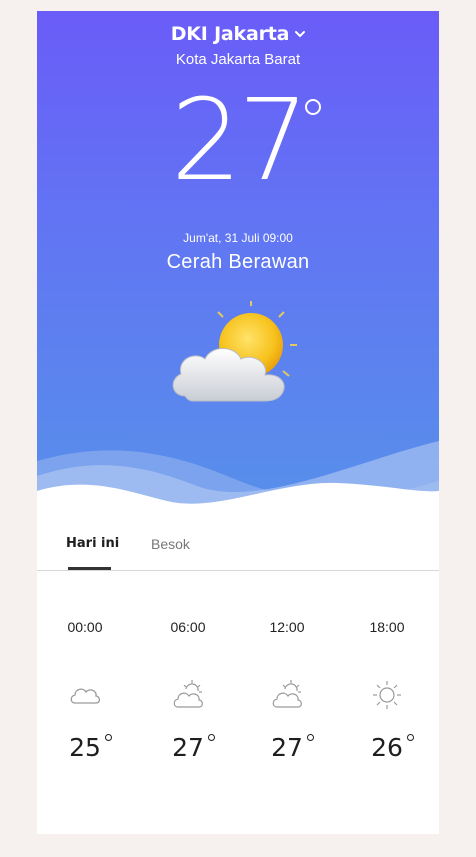 This screenshot has width=476, height=857. Describe the element at coordinates (85, 695) in the screenshot. I see `cloud-icon` at that location.